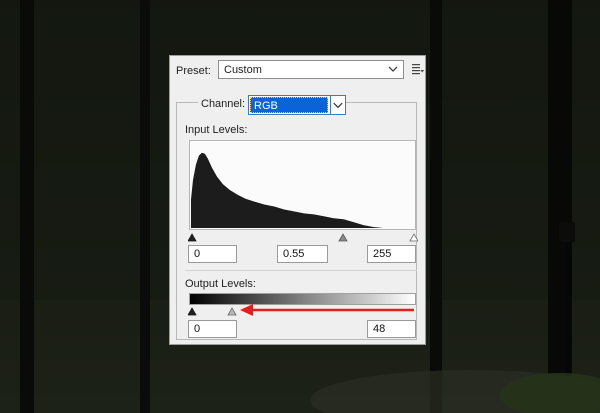 The width and height of the screenshot is (600, 413). I want to click on input-levels-label: Input Levels:, so click(216, 130).